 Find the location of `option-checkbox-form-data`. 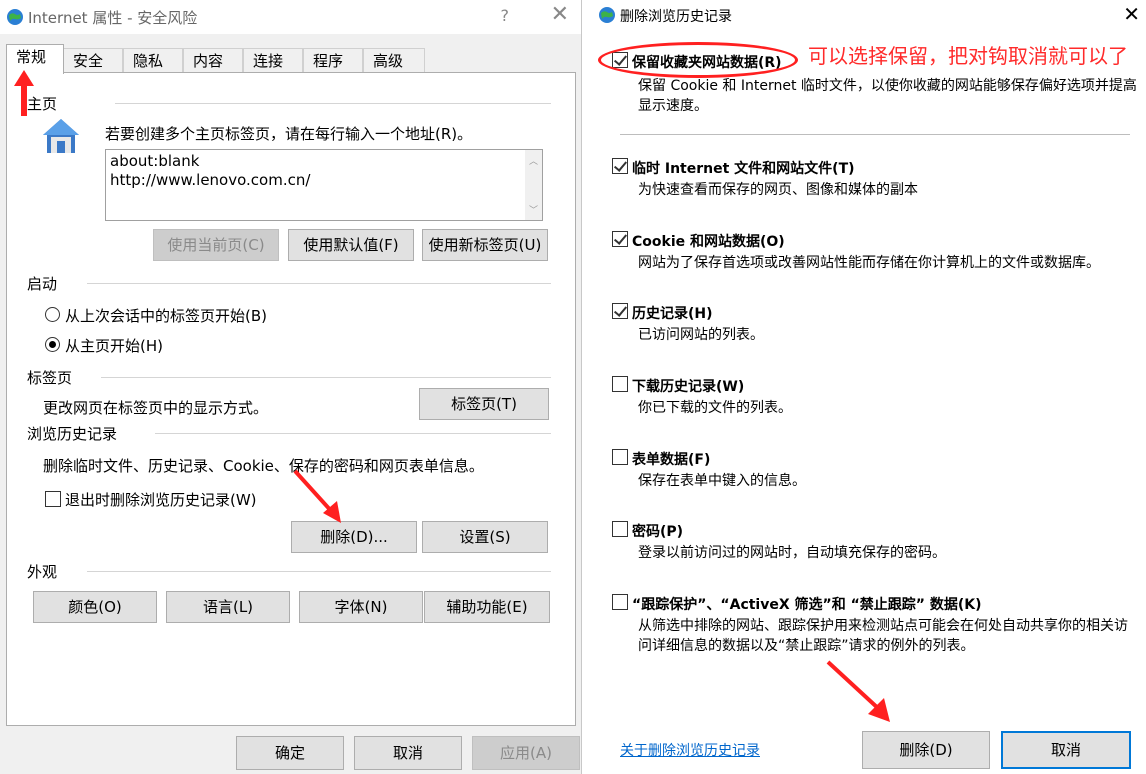

option-checkbox-form-data is located at coordinates (620, 457).